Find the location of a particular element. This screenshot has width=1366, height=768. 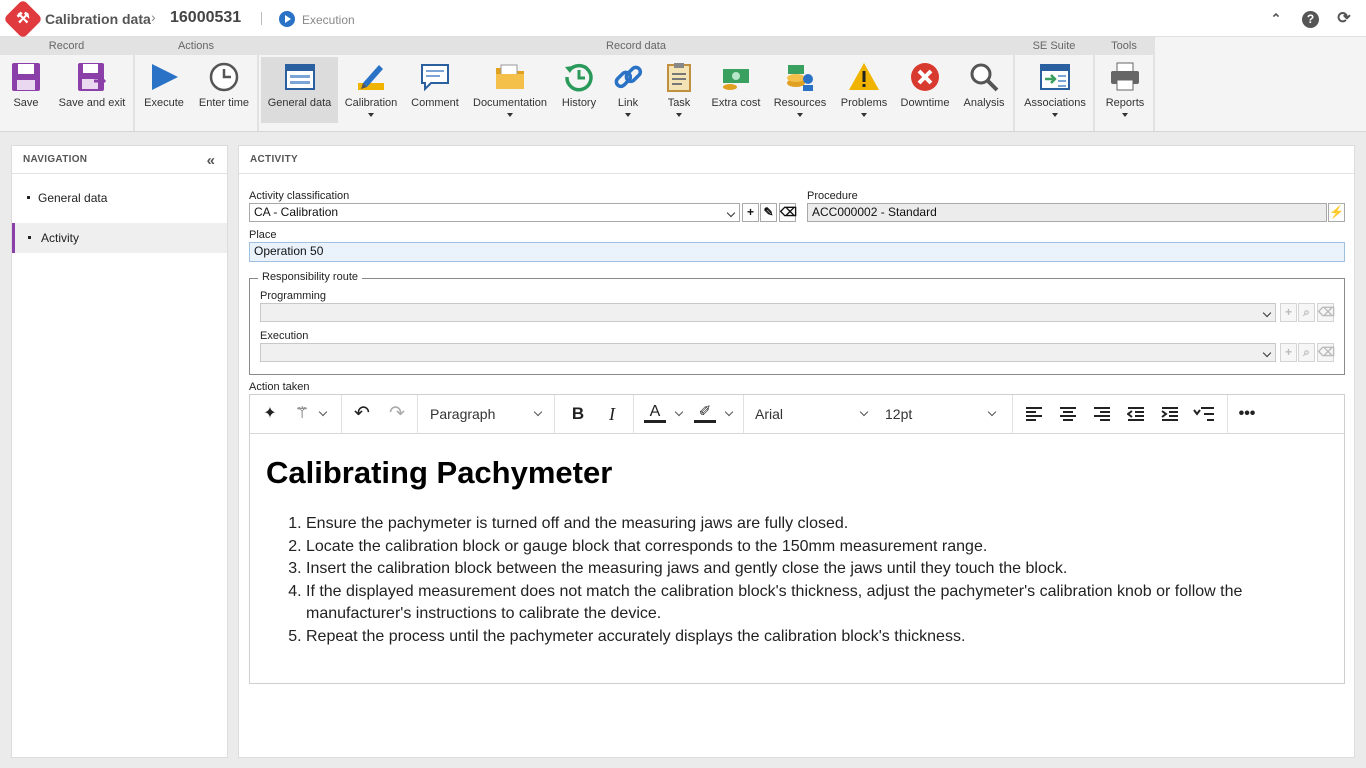

execute-button: Execute is located at coordinates (164, 90).